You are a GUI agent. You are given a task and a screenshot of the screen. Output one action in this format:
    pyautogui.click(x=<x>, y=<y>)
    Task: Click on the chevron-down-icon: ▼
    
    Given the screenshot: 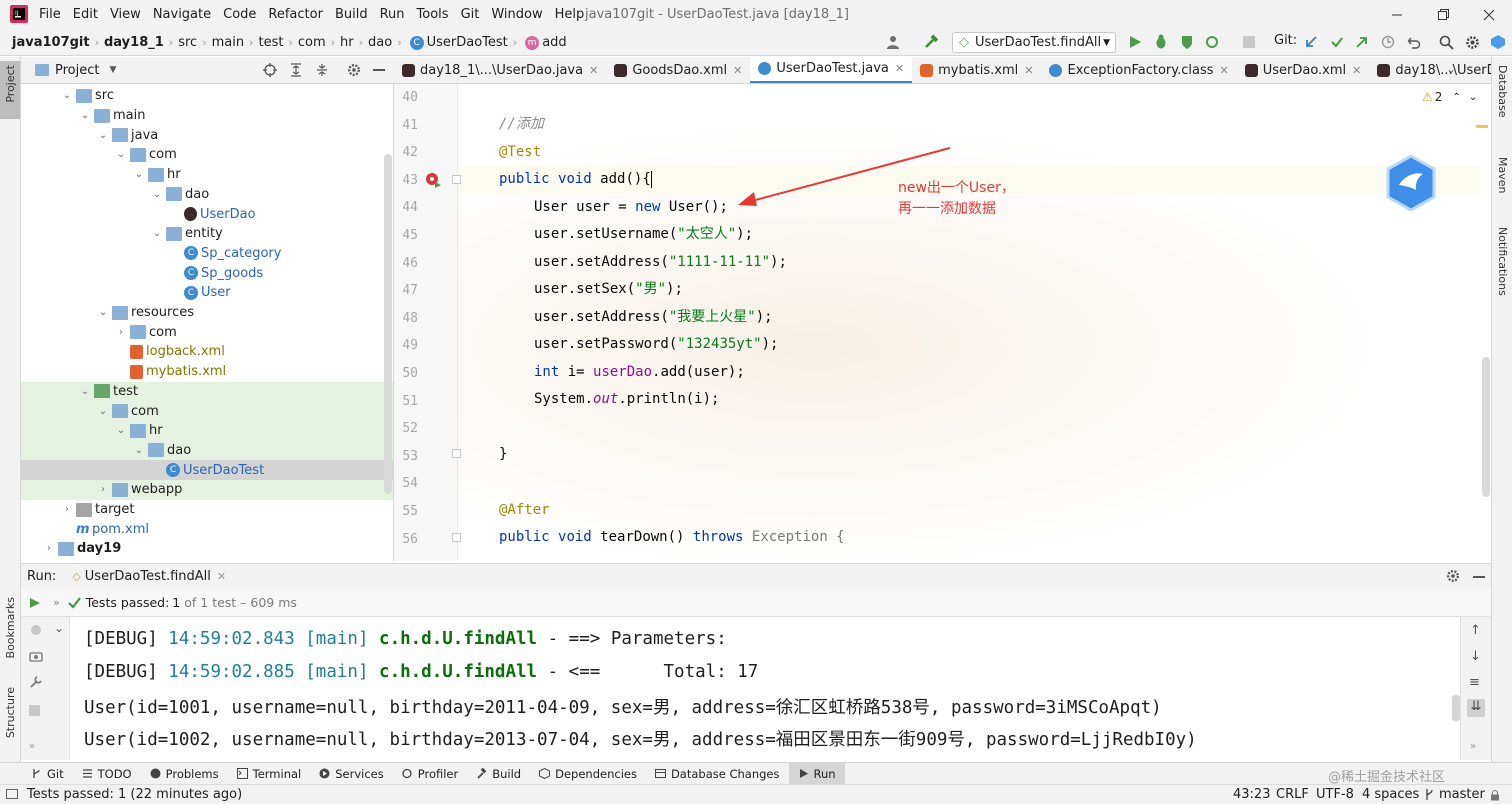 What is the action you would take?
    pyautogui.click(x=112, y=70)
    